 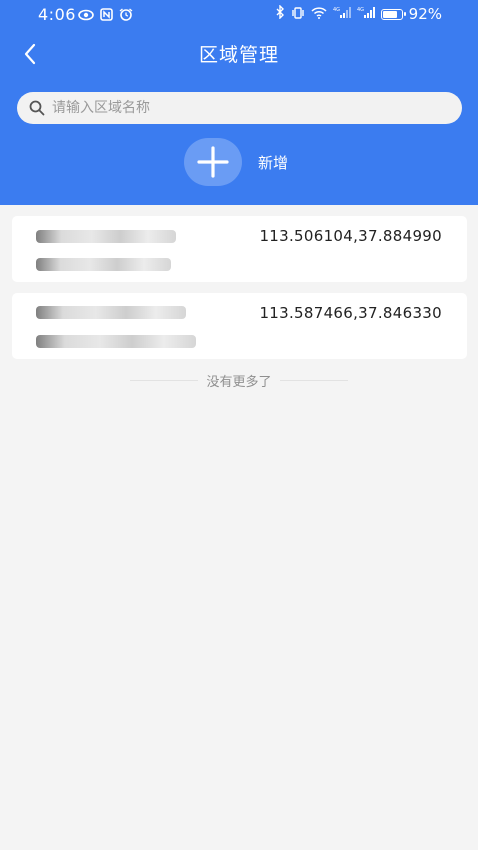 I want to click on no-more-indicator: 没有更多了, so click(x=239, y=380).